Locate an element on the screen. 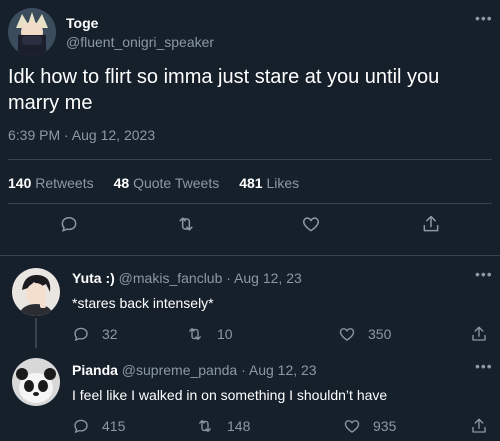 The image size is (500, 441). like-button: 350 is located at coordinates (364, 334).